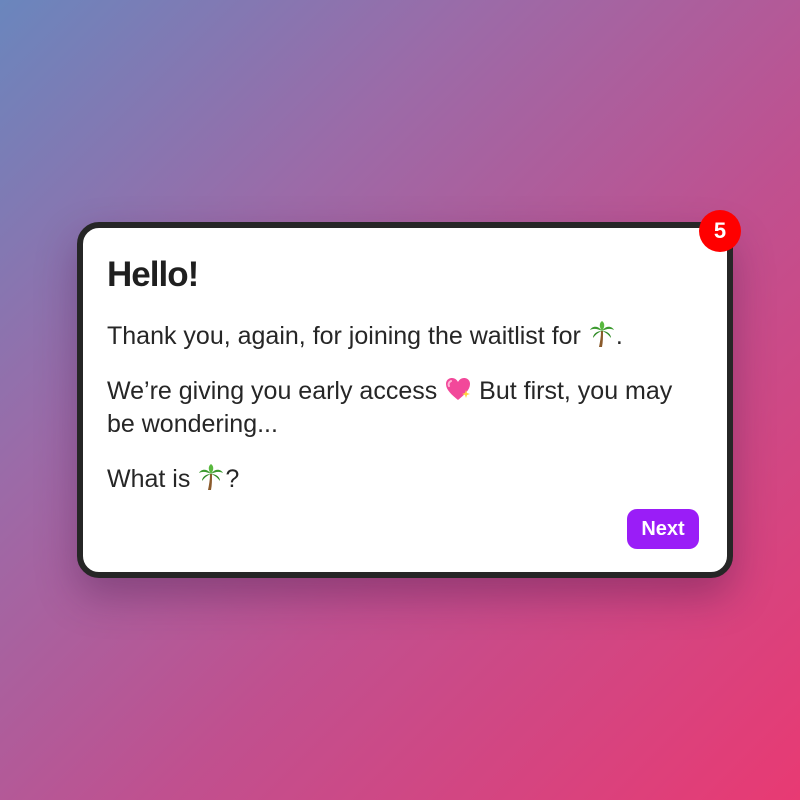 The height and width of the screenshot is (800, 800). Describe the element at coordinates (149, 479) in the screenshot. I see `question-text: What is` at that location.